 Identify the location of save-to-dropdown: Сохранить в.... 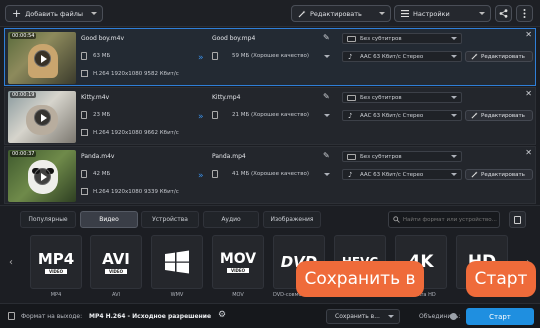
(363, 316).